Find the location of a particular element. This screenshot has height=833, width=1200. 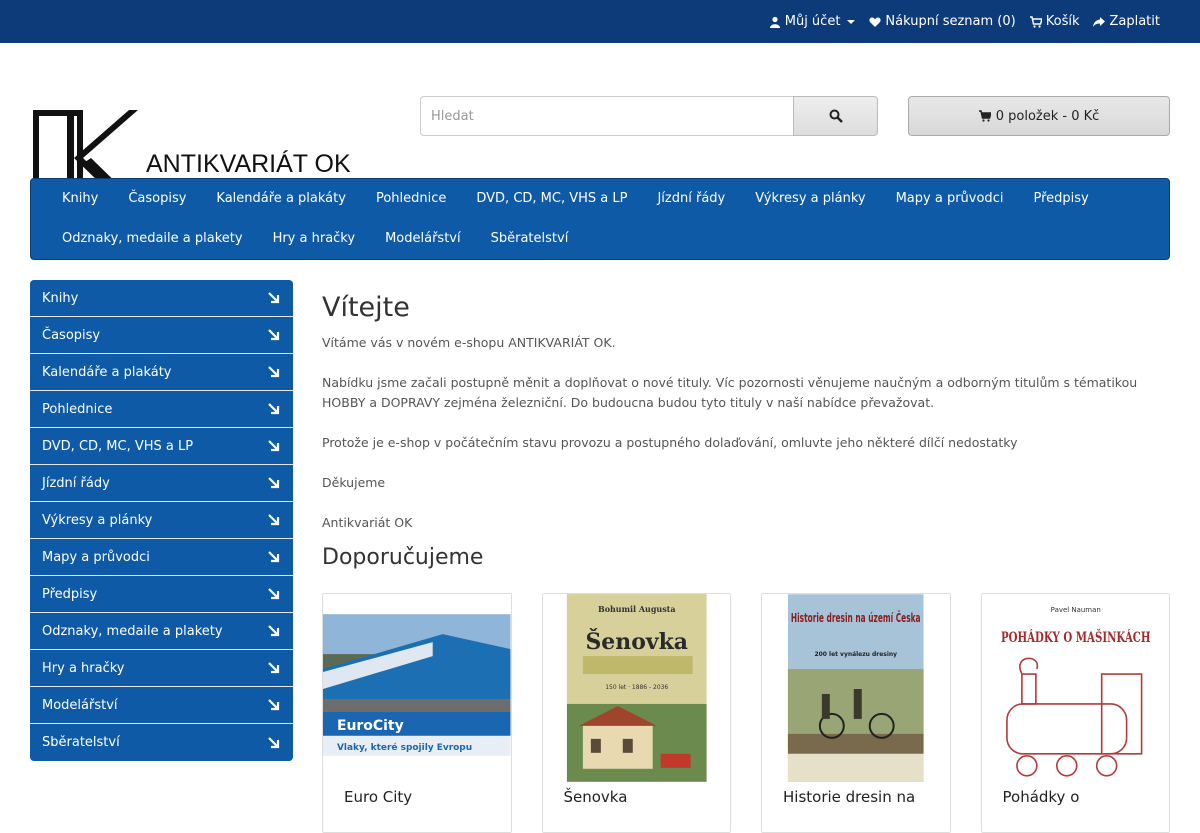

sidebar-item: Hry a hračky is located at coordinates (161, 668).